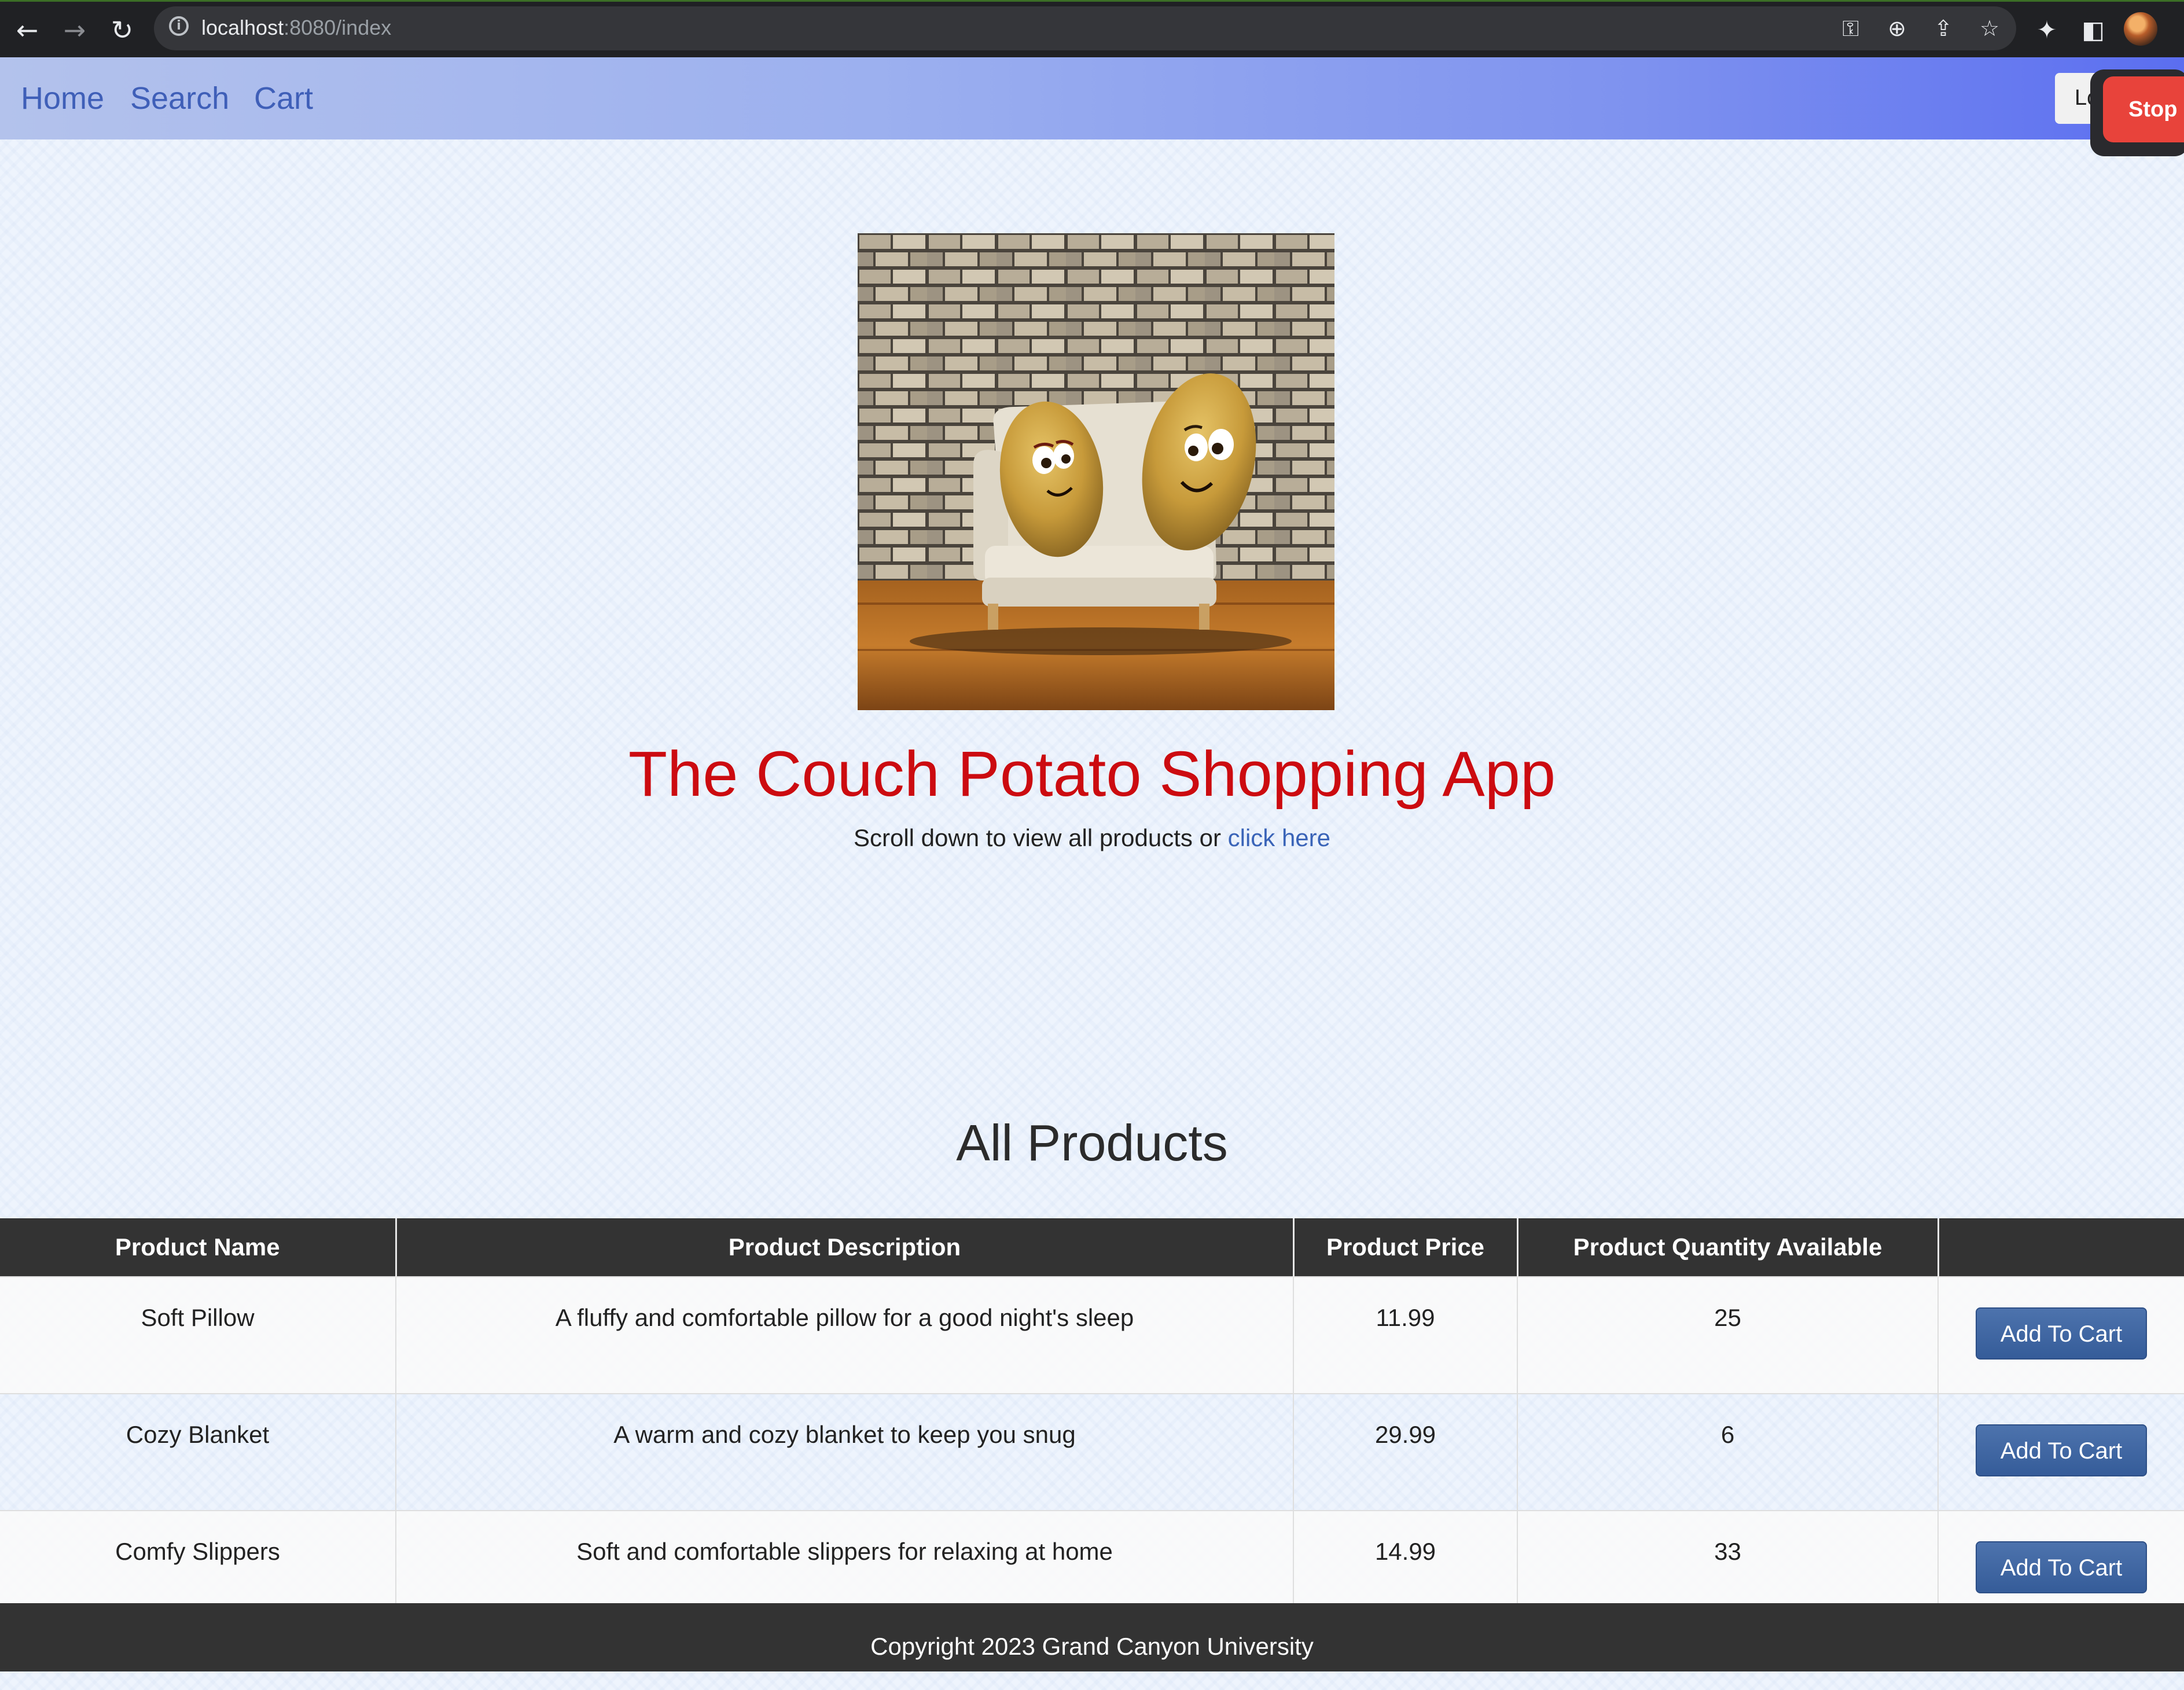 This screenshot has height=1690, width=2184. What do you see at coordinates (1989, 28) in the screenshot?
I see `bookmark-star-icon: ☆` at bounding box center [1989, 28].